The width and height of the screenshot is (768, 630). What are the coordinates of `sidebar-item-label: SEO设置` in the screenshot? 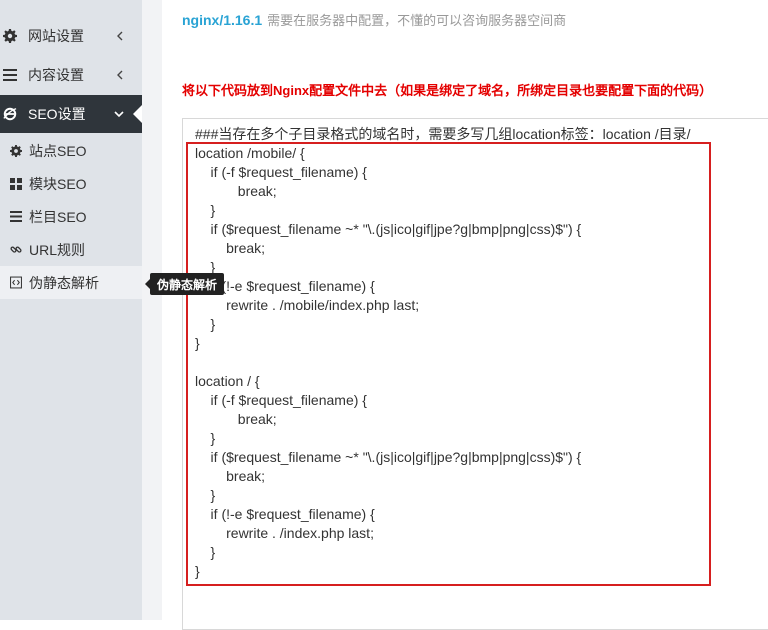 It's located at (57, 114).